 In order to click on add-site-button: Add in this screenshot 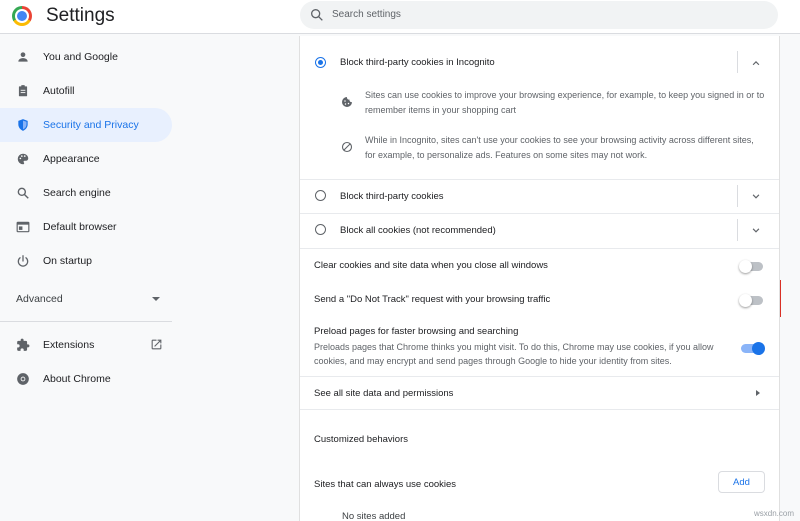, I will do `click(741, 482)`.